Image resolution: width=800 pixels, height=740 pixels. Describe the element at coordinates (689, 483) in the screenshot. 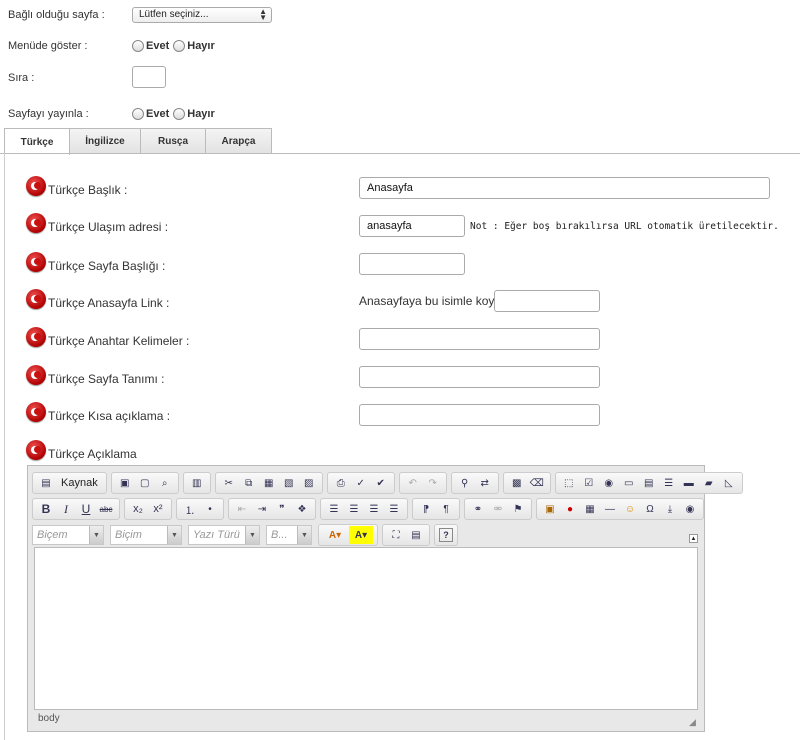

I see `button-field-icon: ▬` at that location.